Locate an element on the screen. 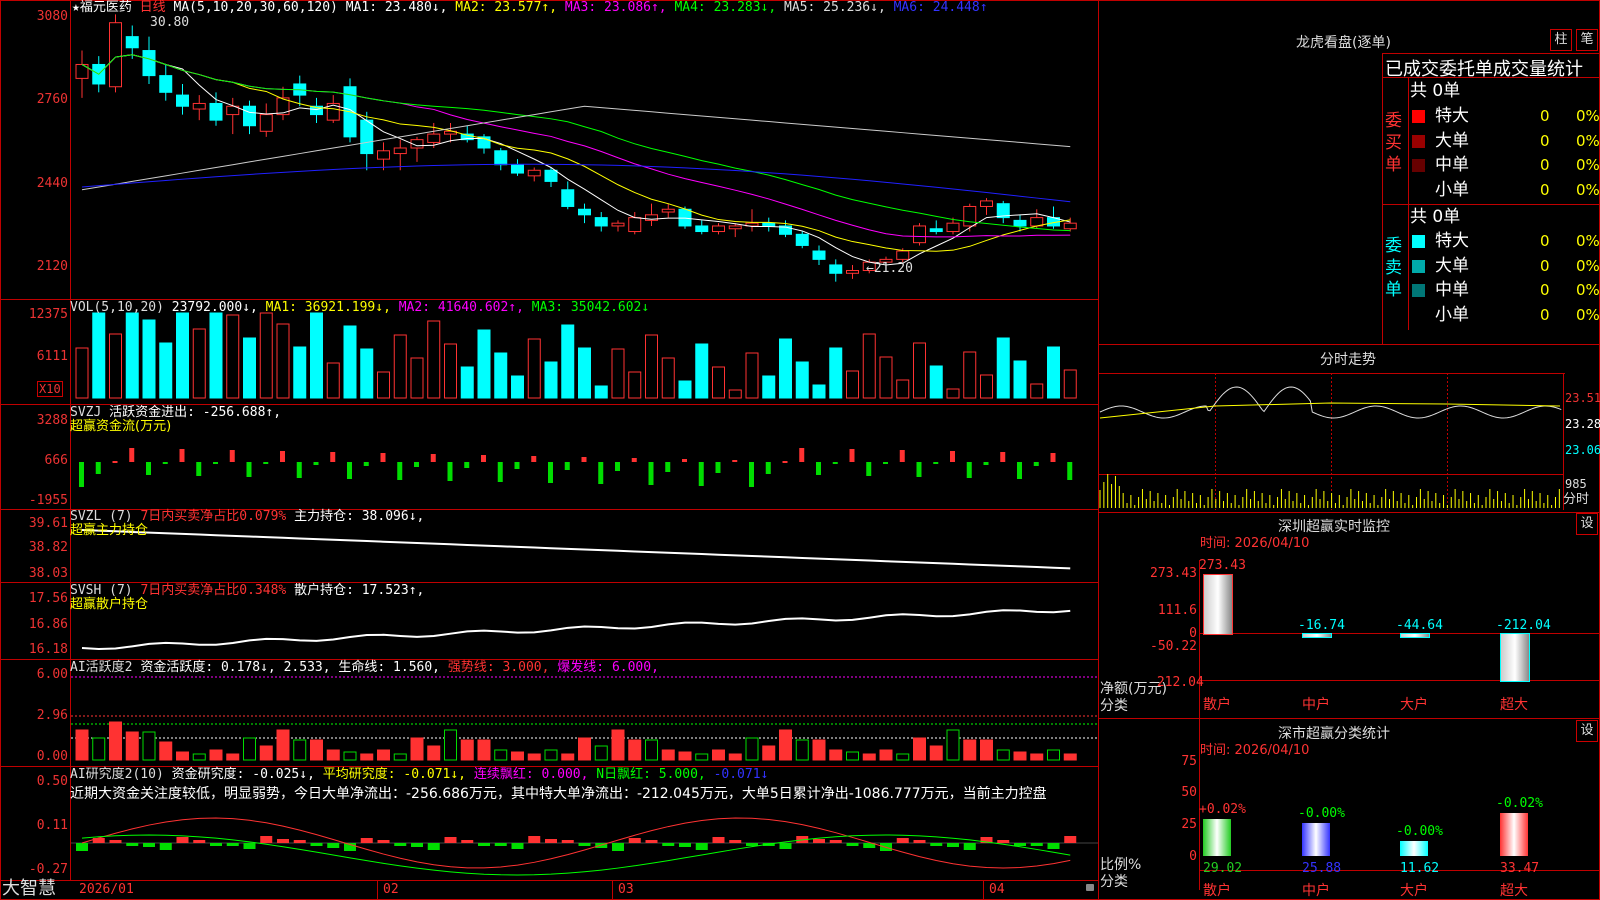 The image size is (1600, 900). intraday-y: 23.51 is located at coordinates (1582, 398).